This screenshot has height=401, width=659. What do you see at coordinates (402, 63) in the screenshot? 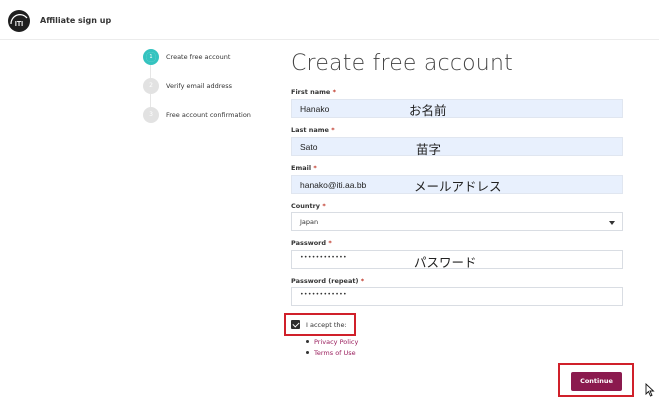
I see `form-title: Create free account` at bounding box center [402, 63].